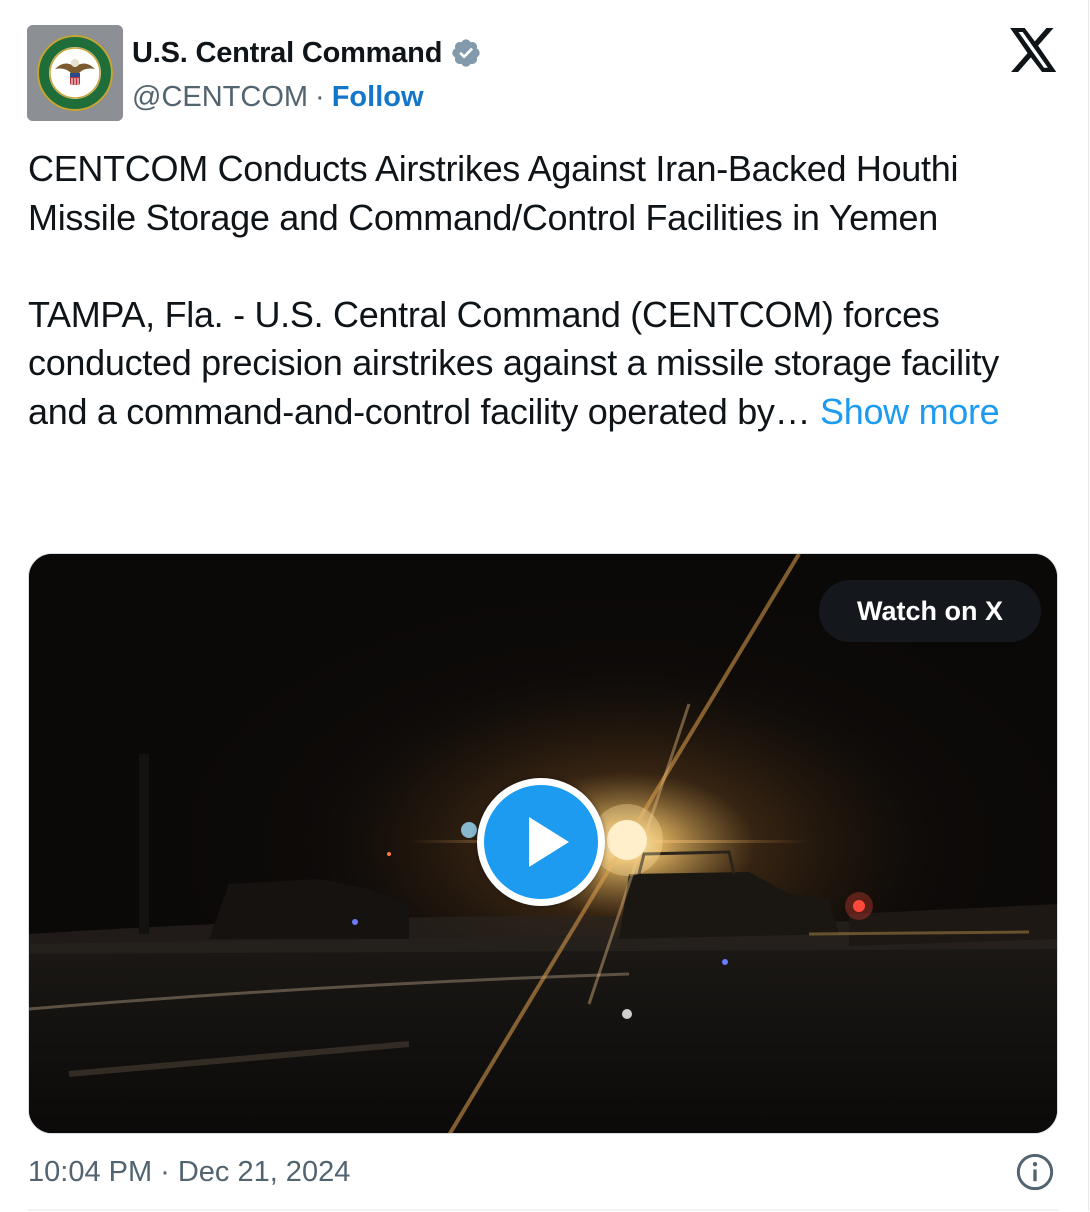  I want to click on watch-on-x-button: Watch on X, so click(930, 611).